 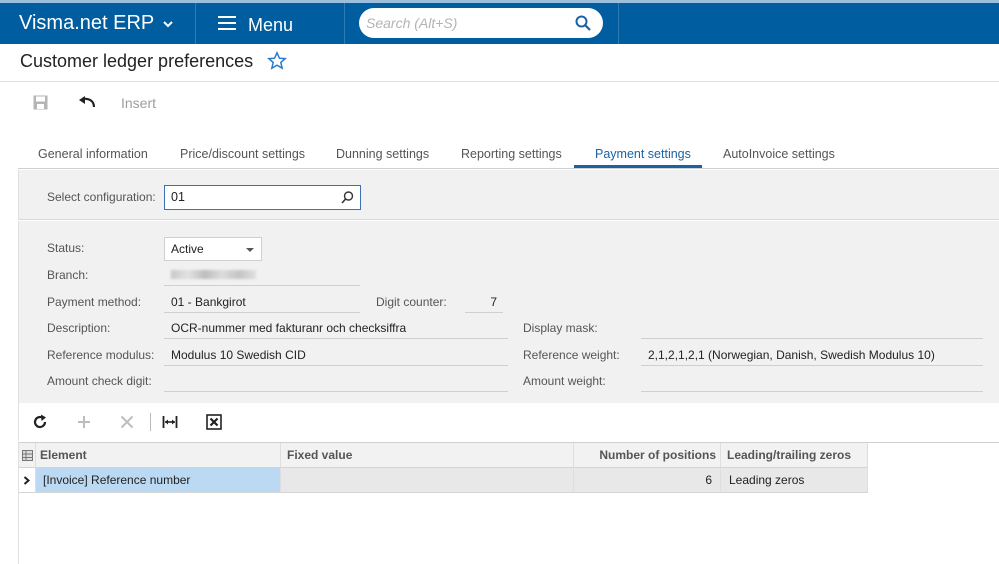 I want to click on configuration-value: 01, so click(x=178, y=197).